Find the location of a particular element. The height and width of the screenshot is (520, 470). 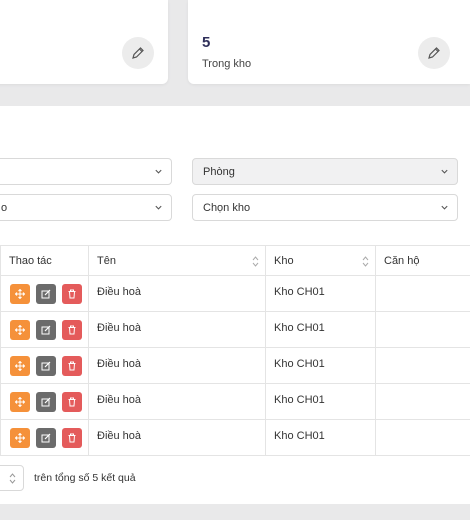

page-size-select is located at coordinates (12, 478).